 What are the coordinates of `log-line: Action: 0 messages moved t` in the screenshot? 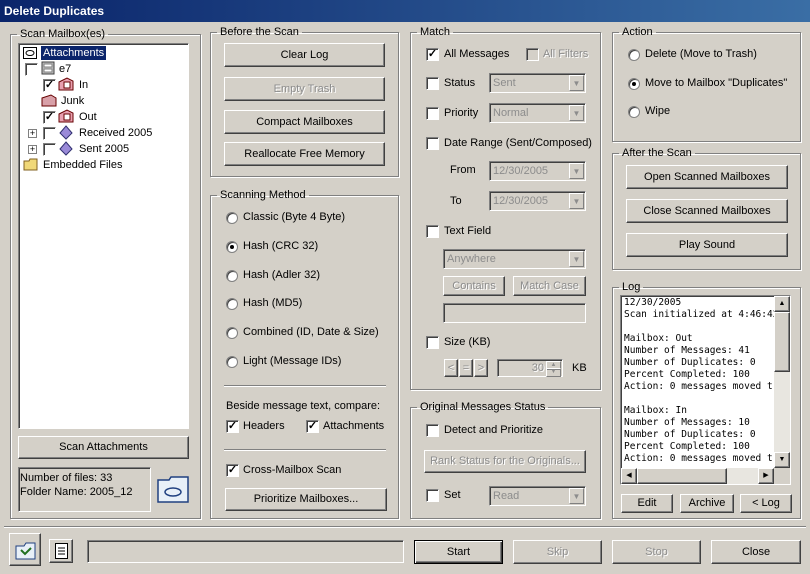 It's located at (698, 458).